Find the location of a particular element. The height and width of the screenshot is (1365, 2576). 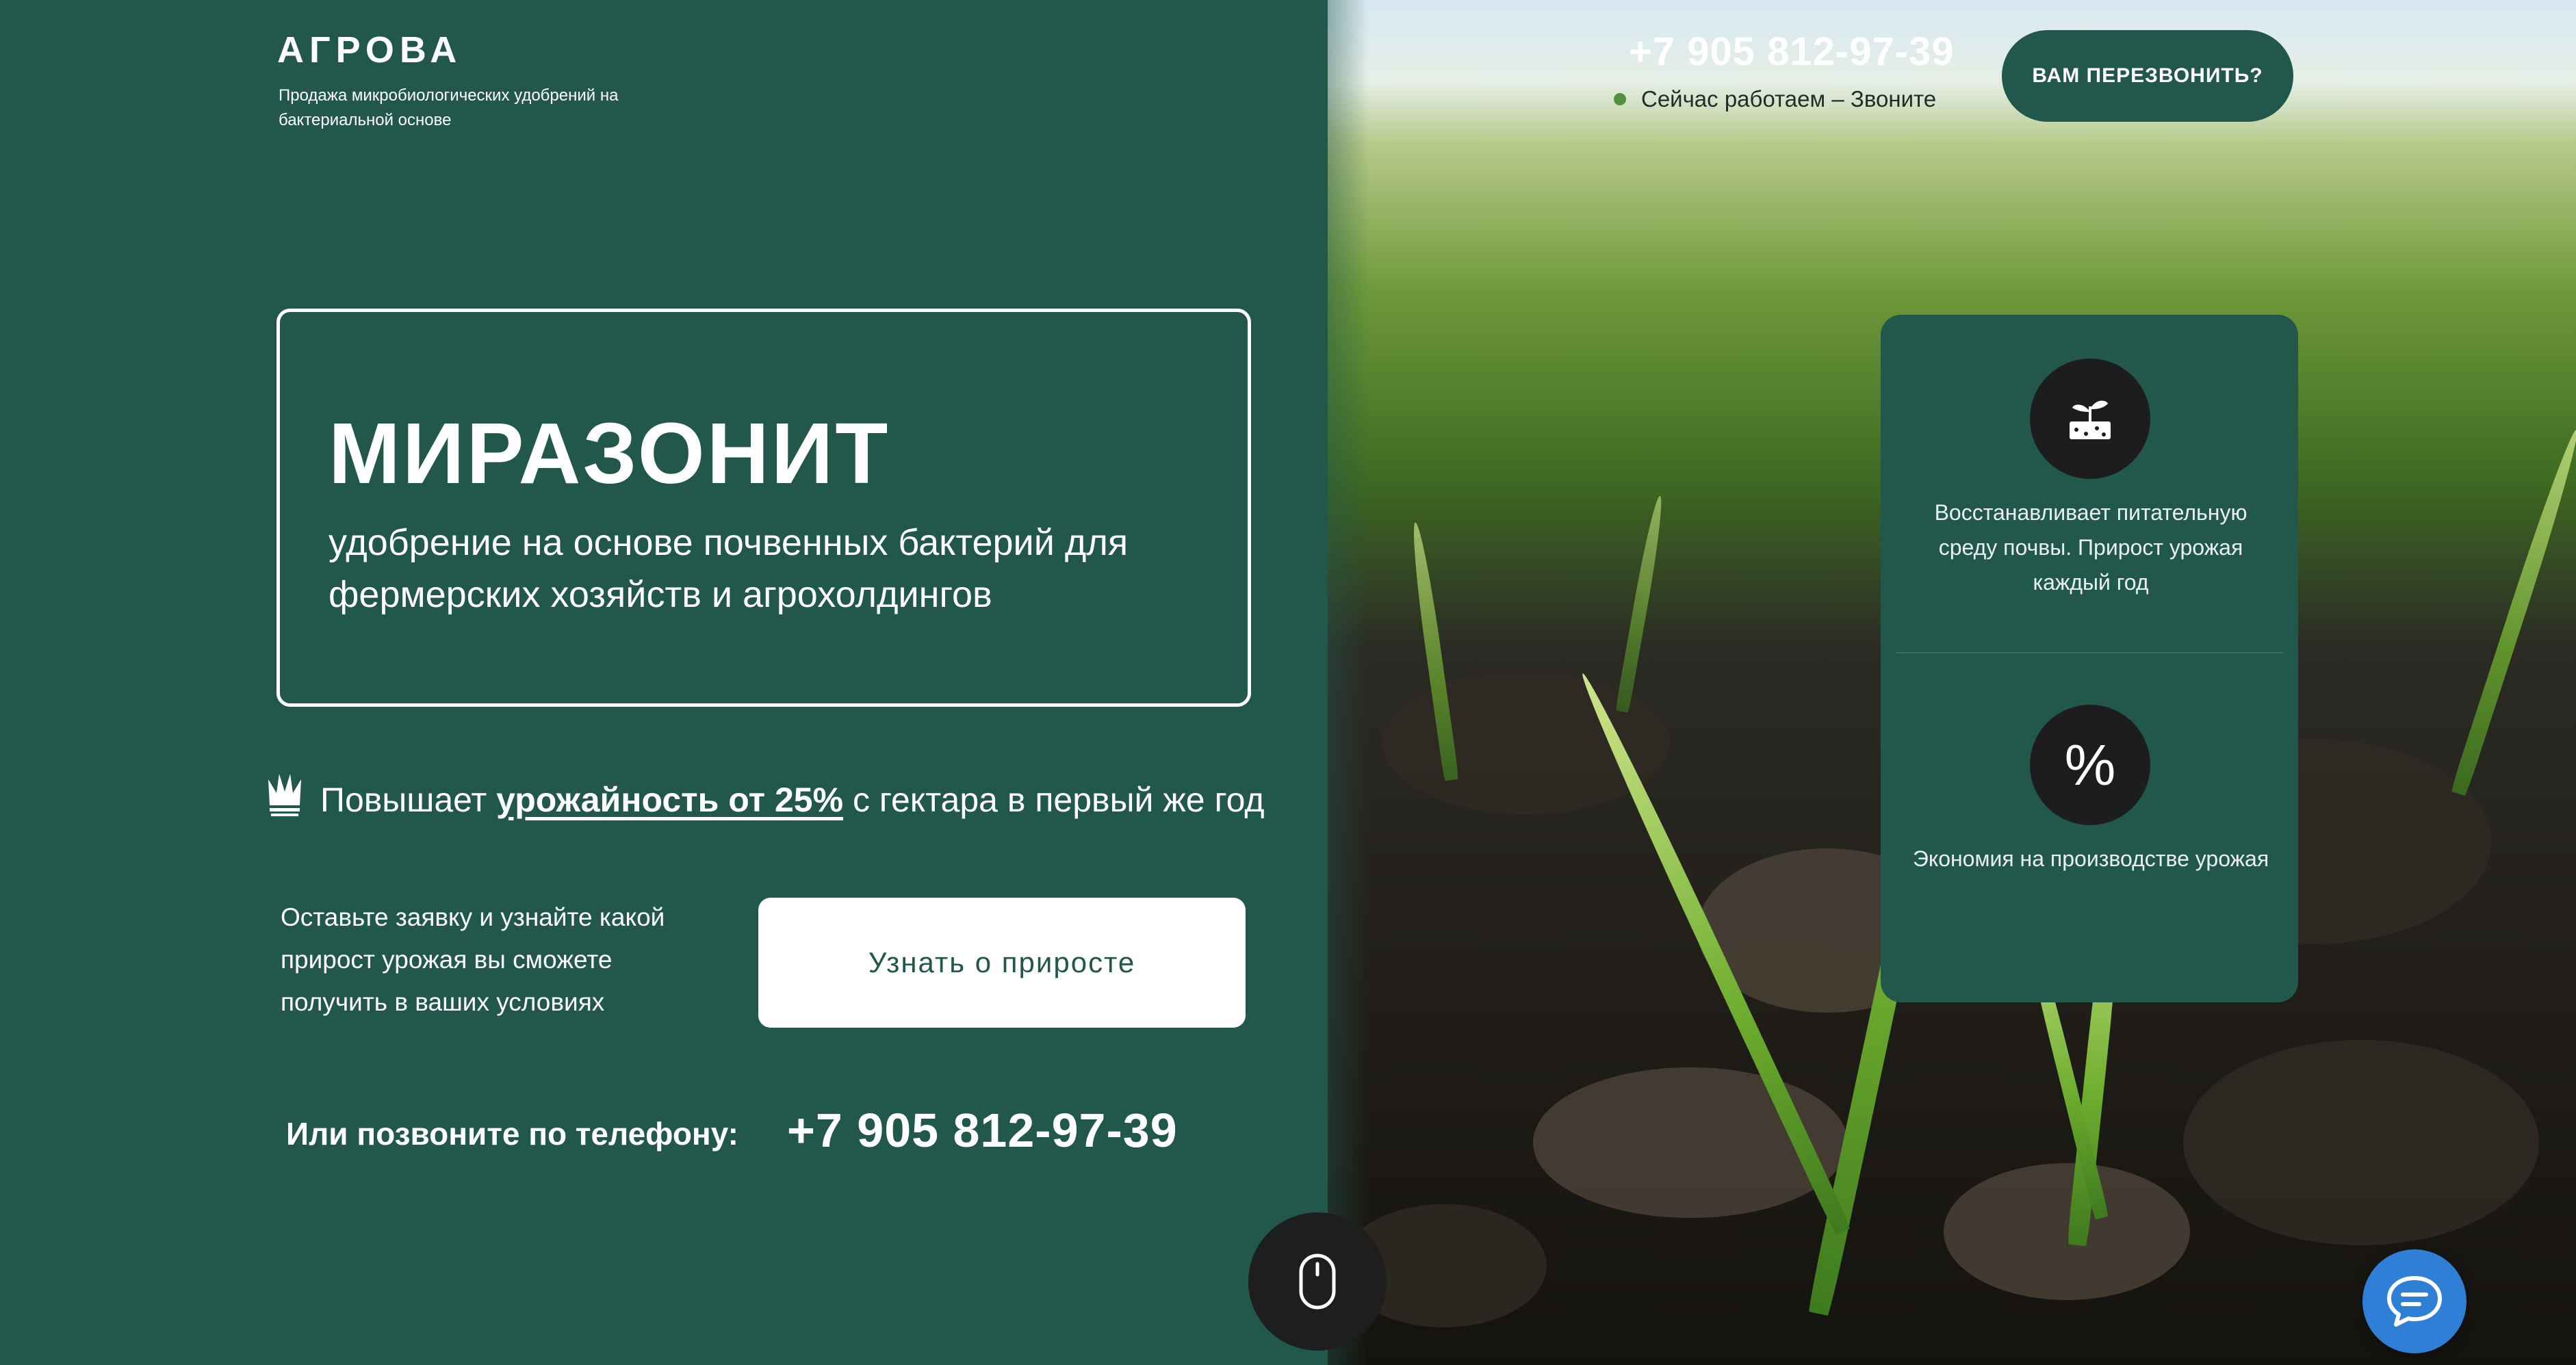

chat-widget-button is located at coordinates (2414, 1301).